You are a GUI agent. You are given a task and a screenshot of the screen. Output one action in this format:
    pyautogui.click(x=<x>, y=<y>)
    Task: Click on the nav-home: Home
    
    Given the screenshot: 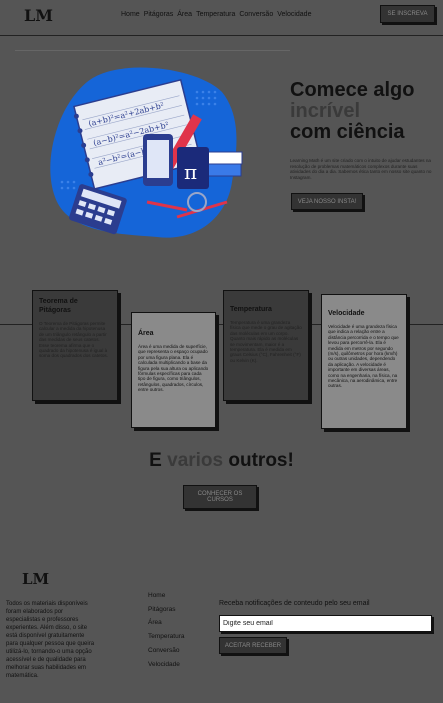 What is the action you would take?
    pyautogui.click(x=130, y=14)
    